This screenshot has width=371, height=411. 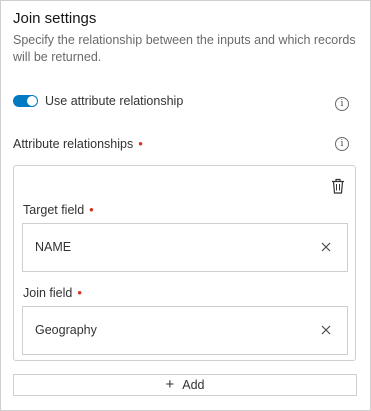 I want to click on attribute-relationship-switch, so click(x=25, y=101).